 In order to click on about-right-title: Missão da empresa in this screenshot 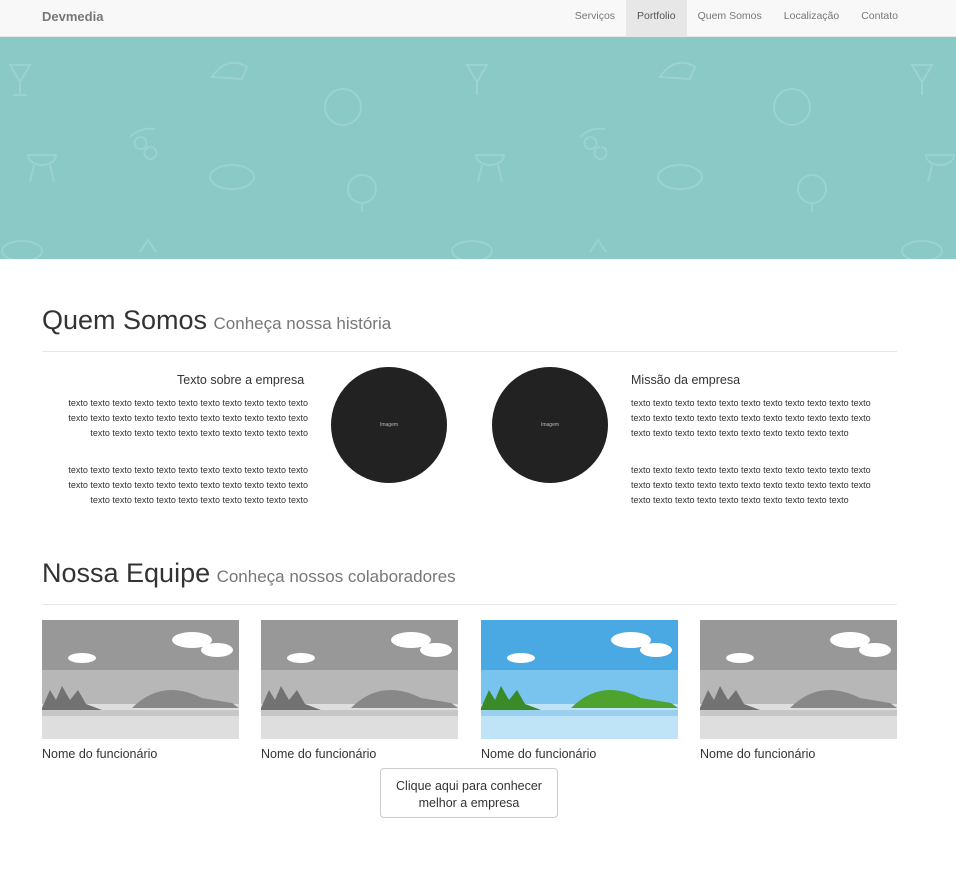, I will do `click(686, 380)`.